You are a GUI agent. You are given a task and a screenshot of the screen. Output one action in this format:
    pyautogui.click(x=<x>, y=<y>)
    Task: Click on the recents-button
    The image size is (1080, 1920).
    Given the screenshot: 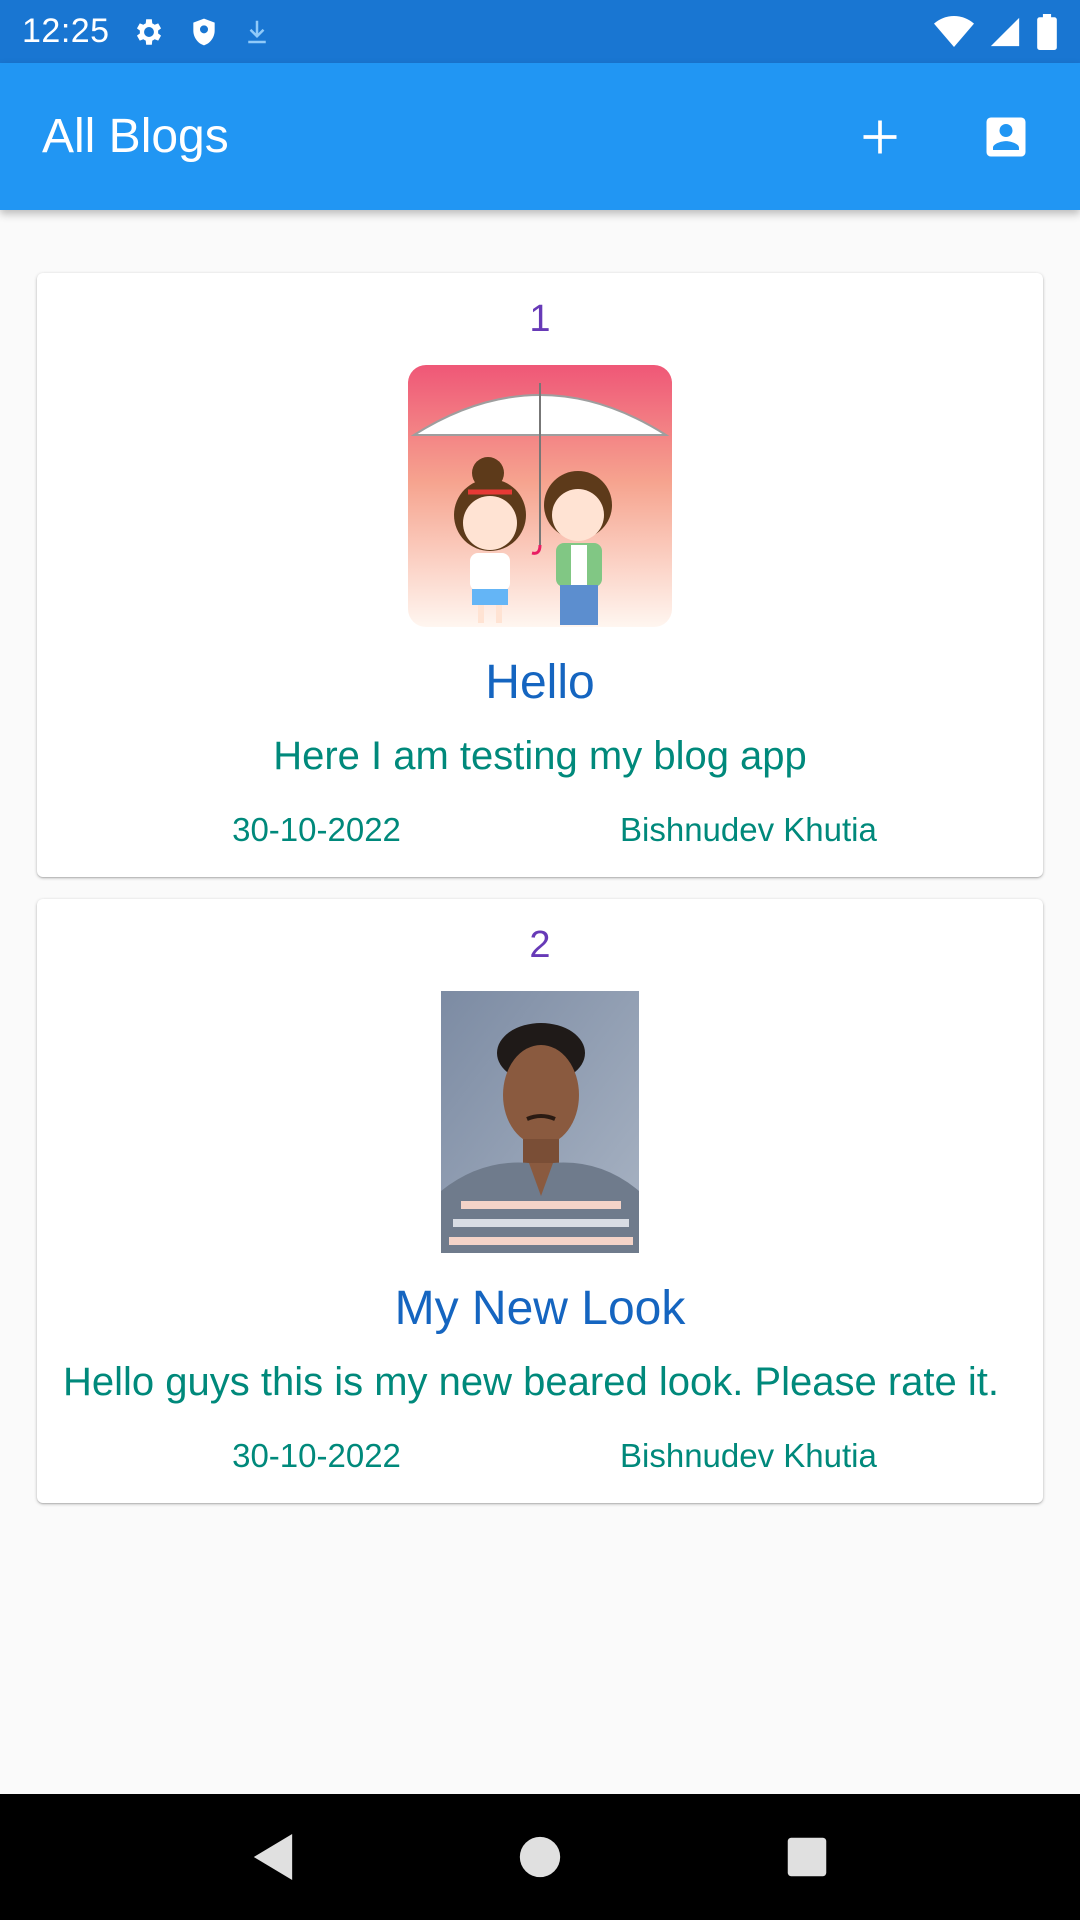 What is the action you would take?
    pyautogui.click(x=807, y=1857)
    